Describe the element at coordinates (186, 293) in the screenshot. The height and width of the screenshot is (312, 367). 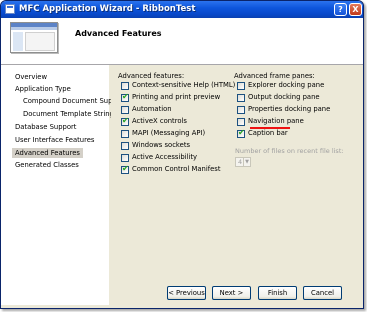
I see `previous-button: < Previous` at that location.